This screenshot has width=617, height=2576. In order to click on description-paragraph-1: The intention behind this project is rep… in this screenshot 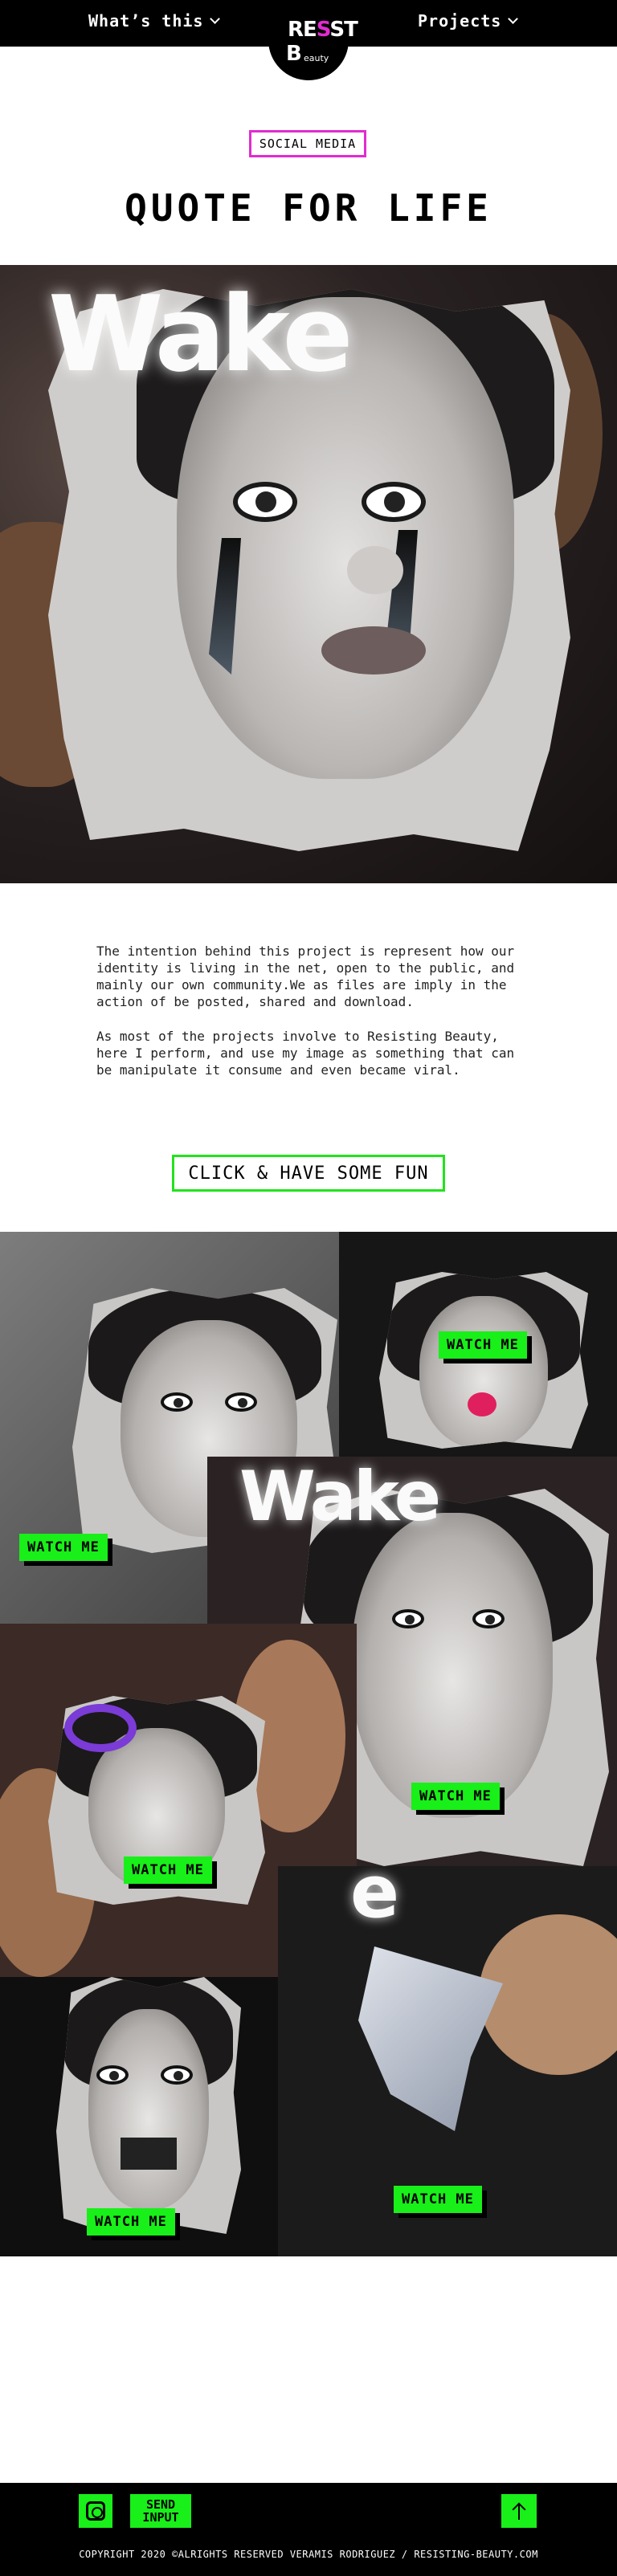, I will do `click(305, 976)`.